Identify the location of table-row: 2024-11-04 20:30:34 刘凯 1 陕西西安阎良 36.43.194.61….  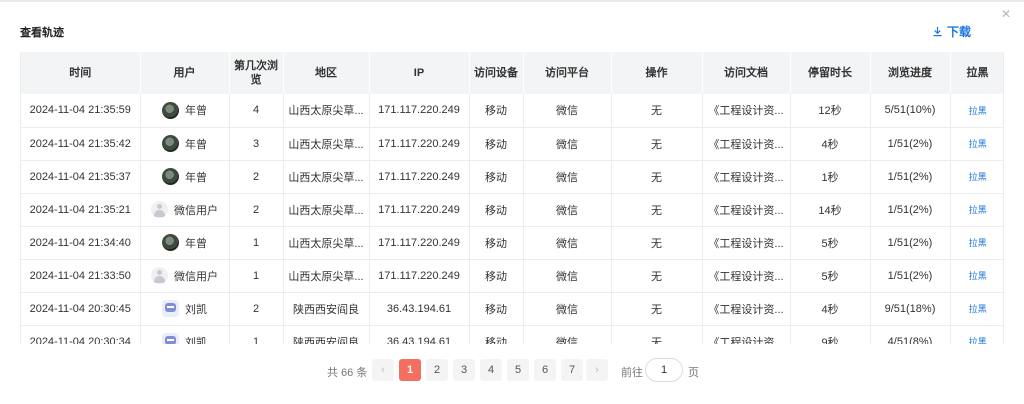
(512, 335).